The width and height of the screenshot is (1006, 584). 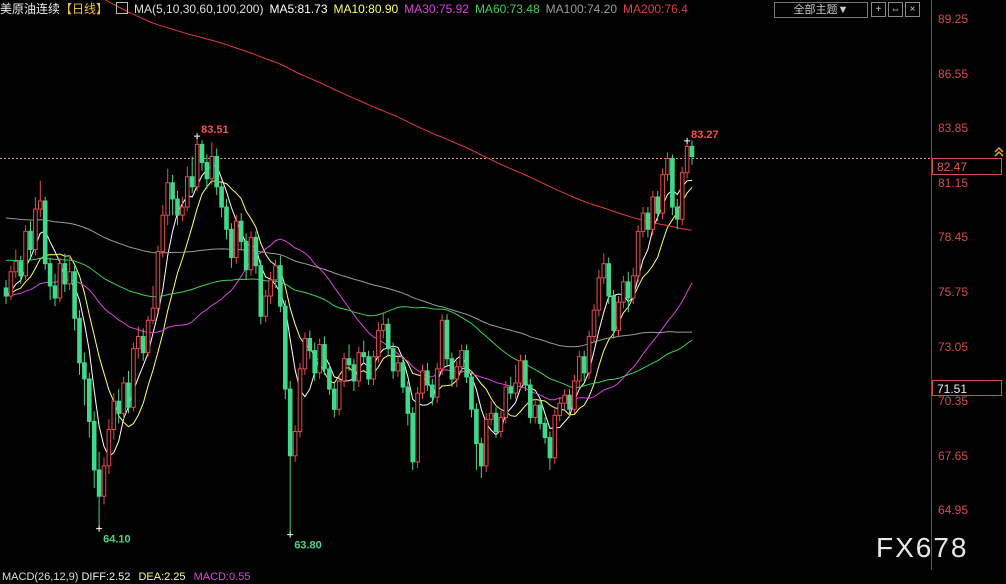 I want to click on price-tick: 83.85, so click(x=953, y=128).